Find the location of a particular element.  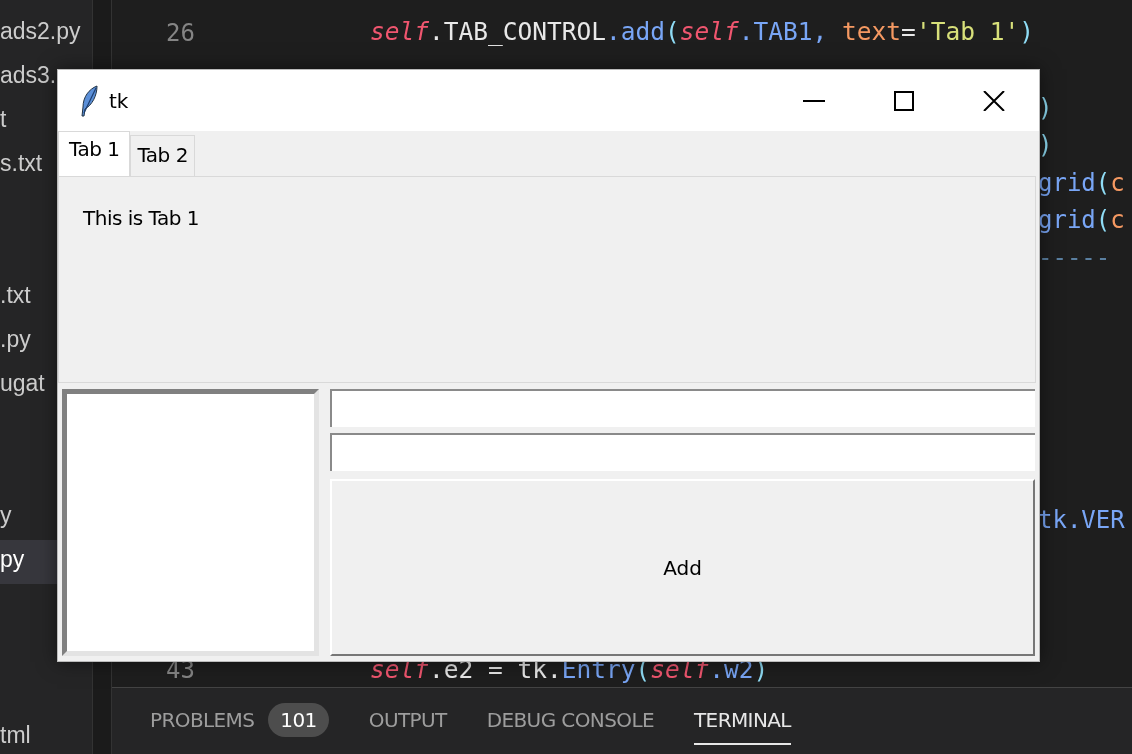

close-icon is located at coordinates (994, 100).